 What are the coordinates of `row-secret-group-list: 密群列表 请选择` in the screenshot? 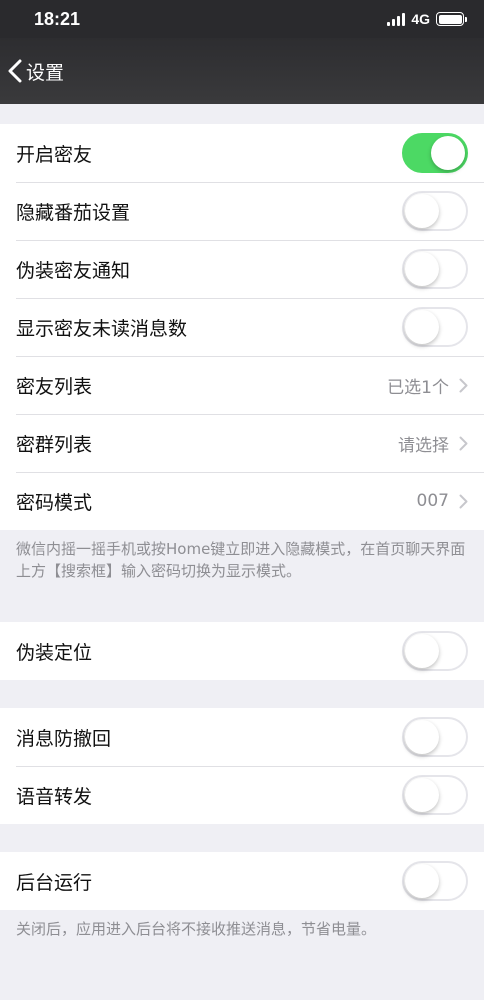 It's located at (242, 443).